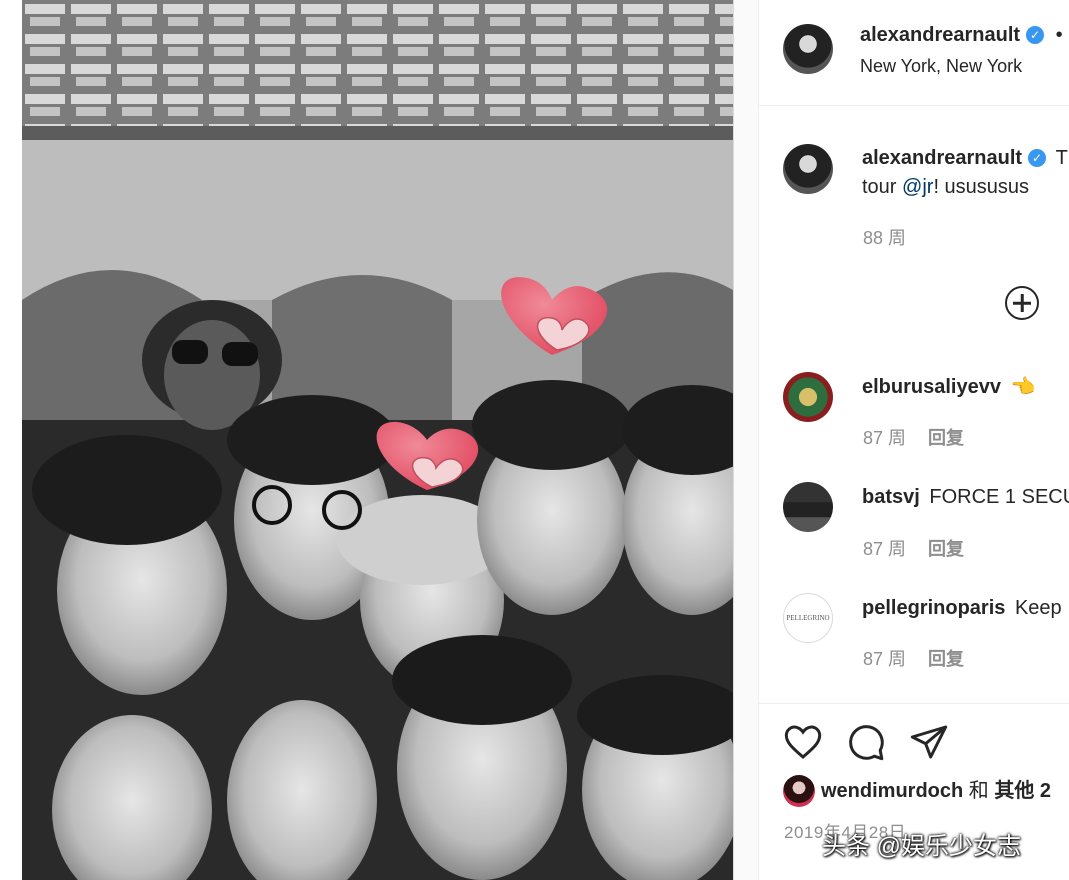 This screenshot has width=1069, height=880. What do you see at coordinates (808, 49) in the screenshot?
I see `author-avatar` at bounding box center [808, 49].